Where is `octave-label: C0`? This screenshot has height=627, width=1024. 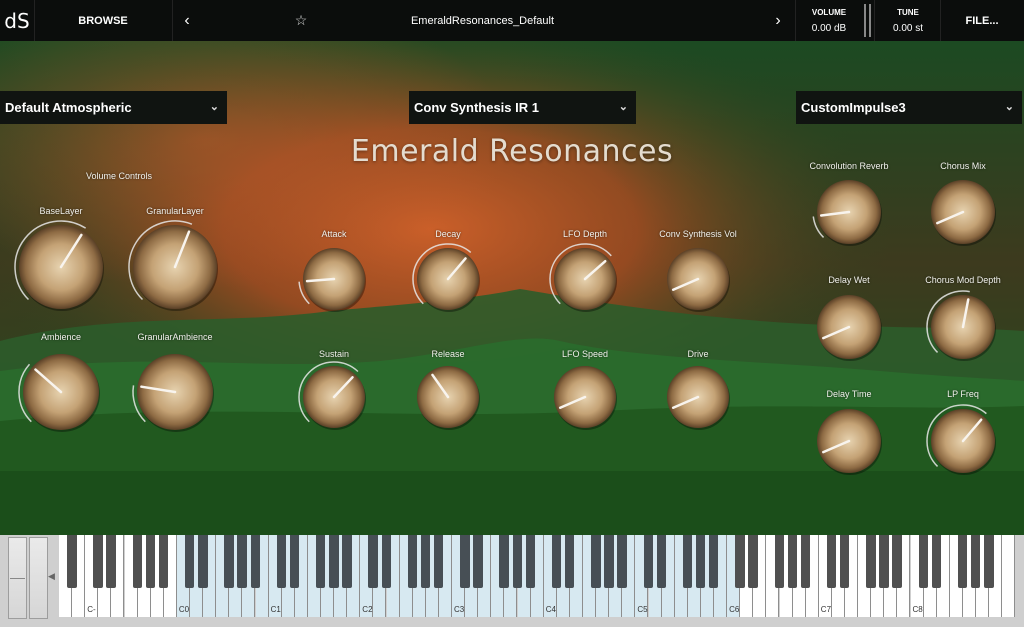
octave-label: C0 is located at coordinates (184, 609).